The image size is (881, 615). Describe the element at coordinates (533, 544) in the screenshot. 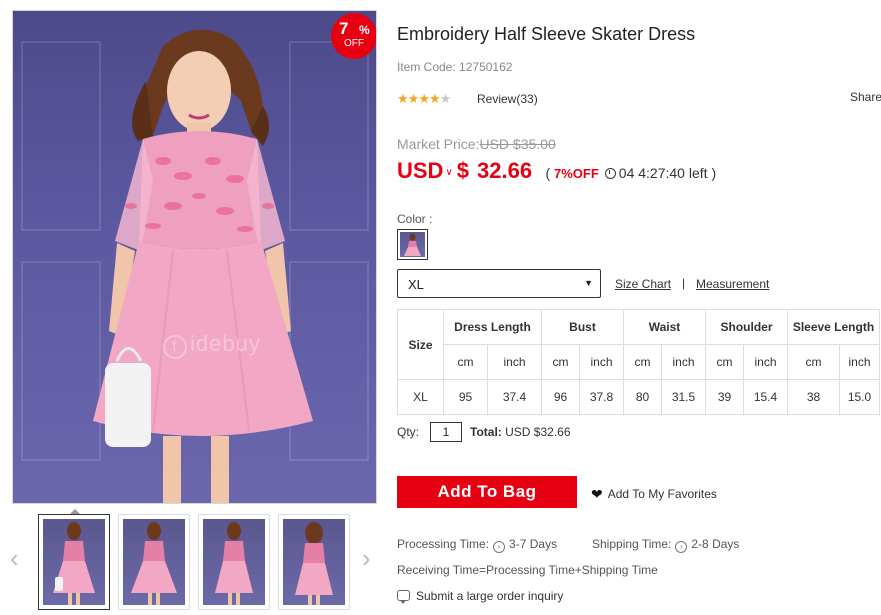

I see `processing-value: 3-7 Days` at that location.